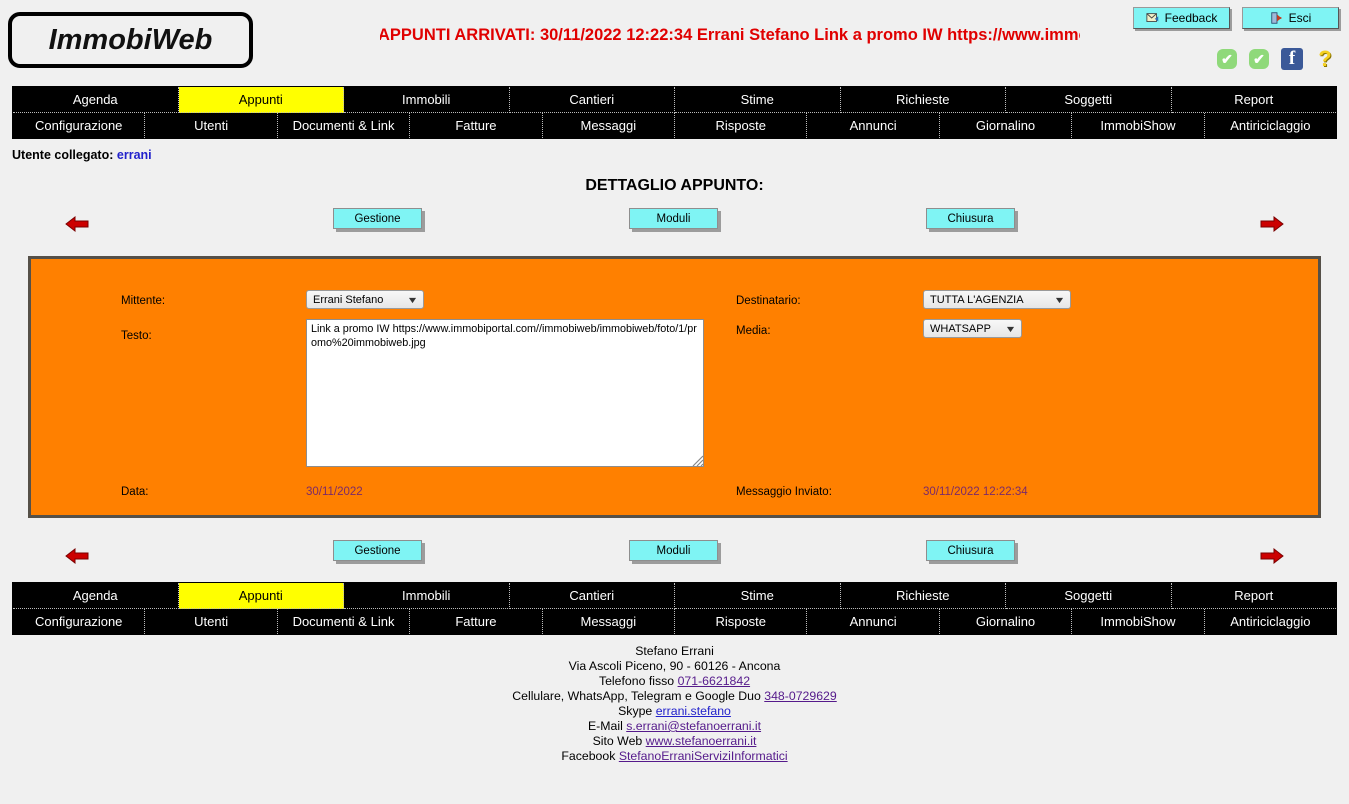 This screenshot has width=1349, height=804. I want to click on logged-user-name: errani, so click(134, 155).